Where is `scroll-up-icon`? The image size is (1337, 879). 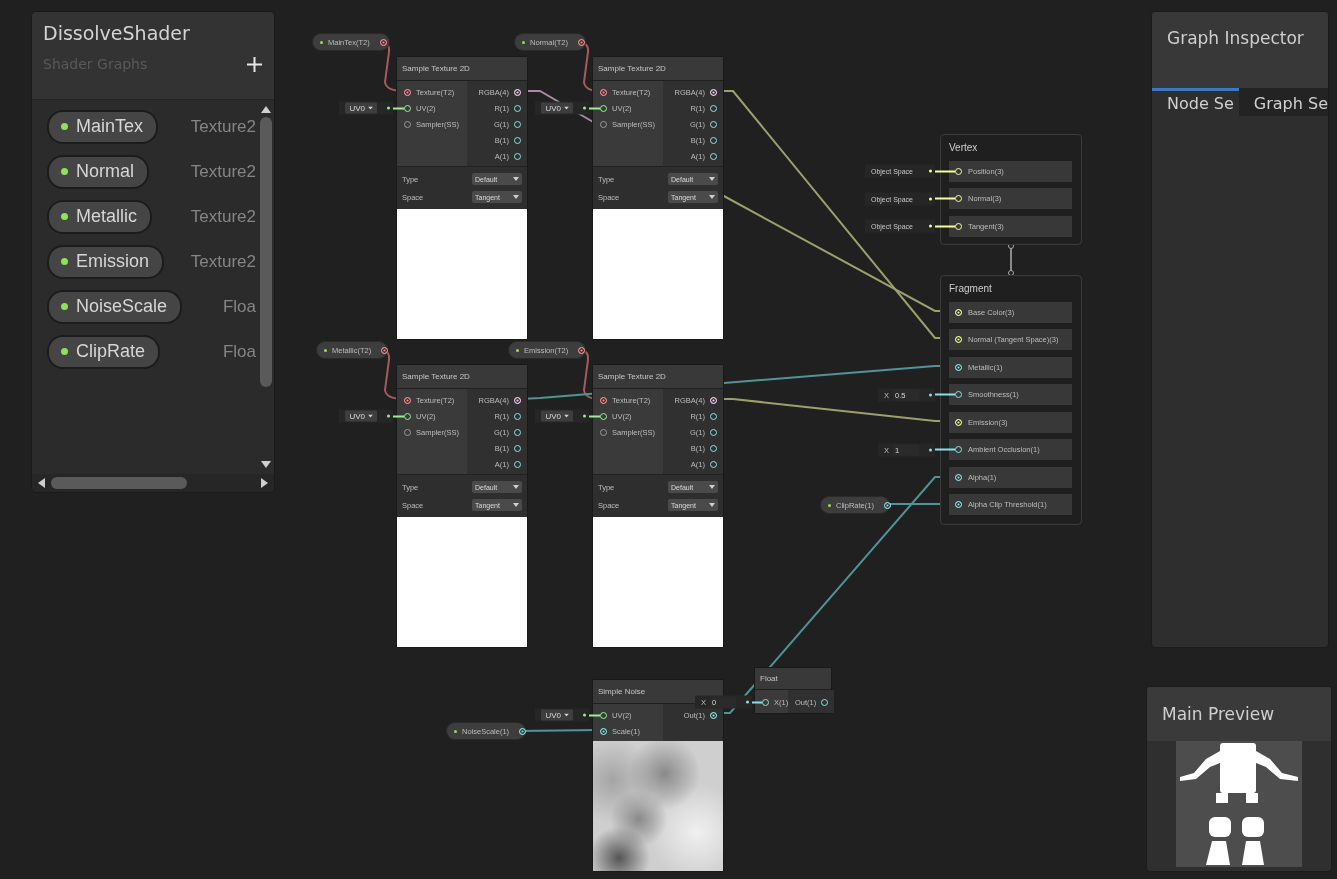 scroll-up-icon is located at coordinates (266, 109).